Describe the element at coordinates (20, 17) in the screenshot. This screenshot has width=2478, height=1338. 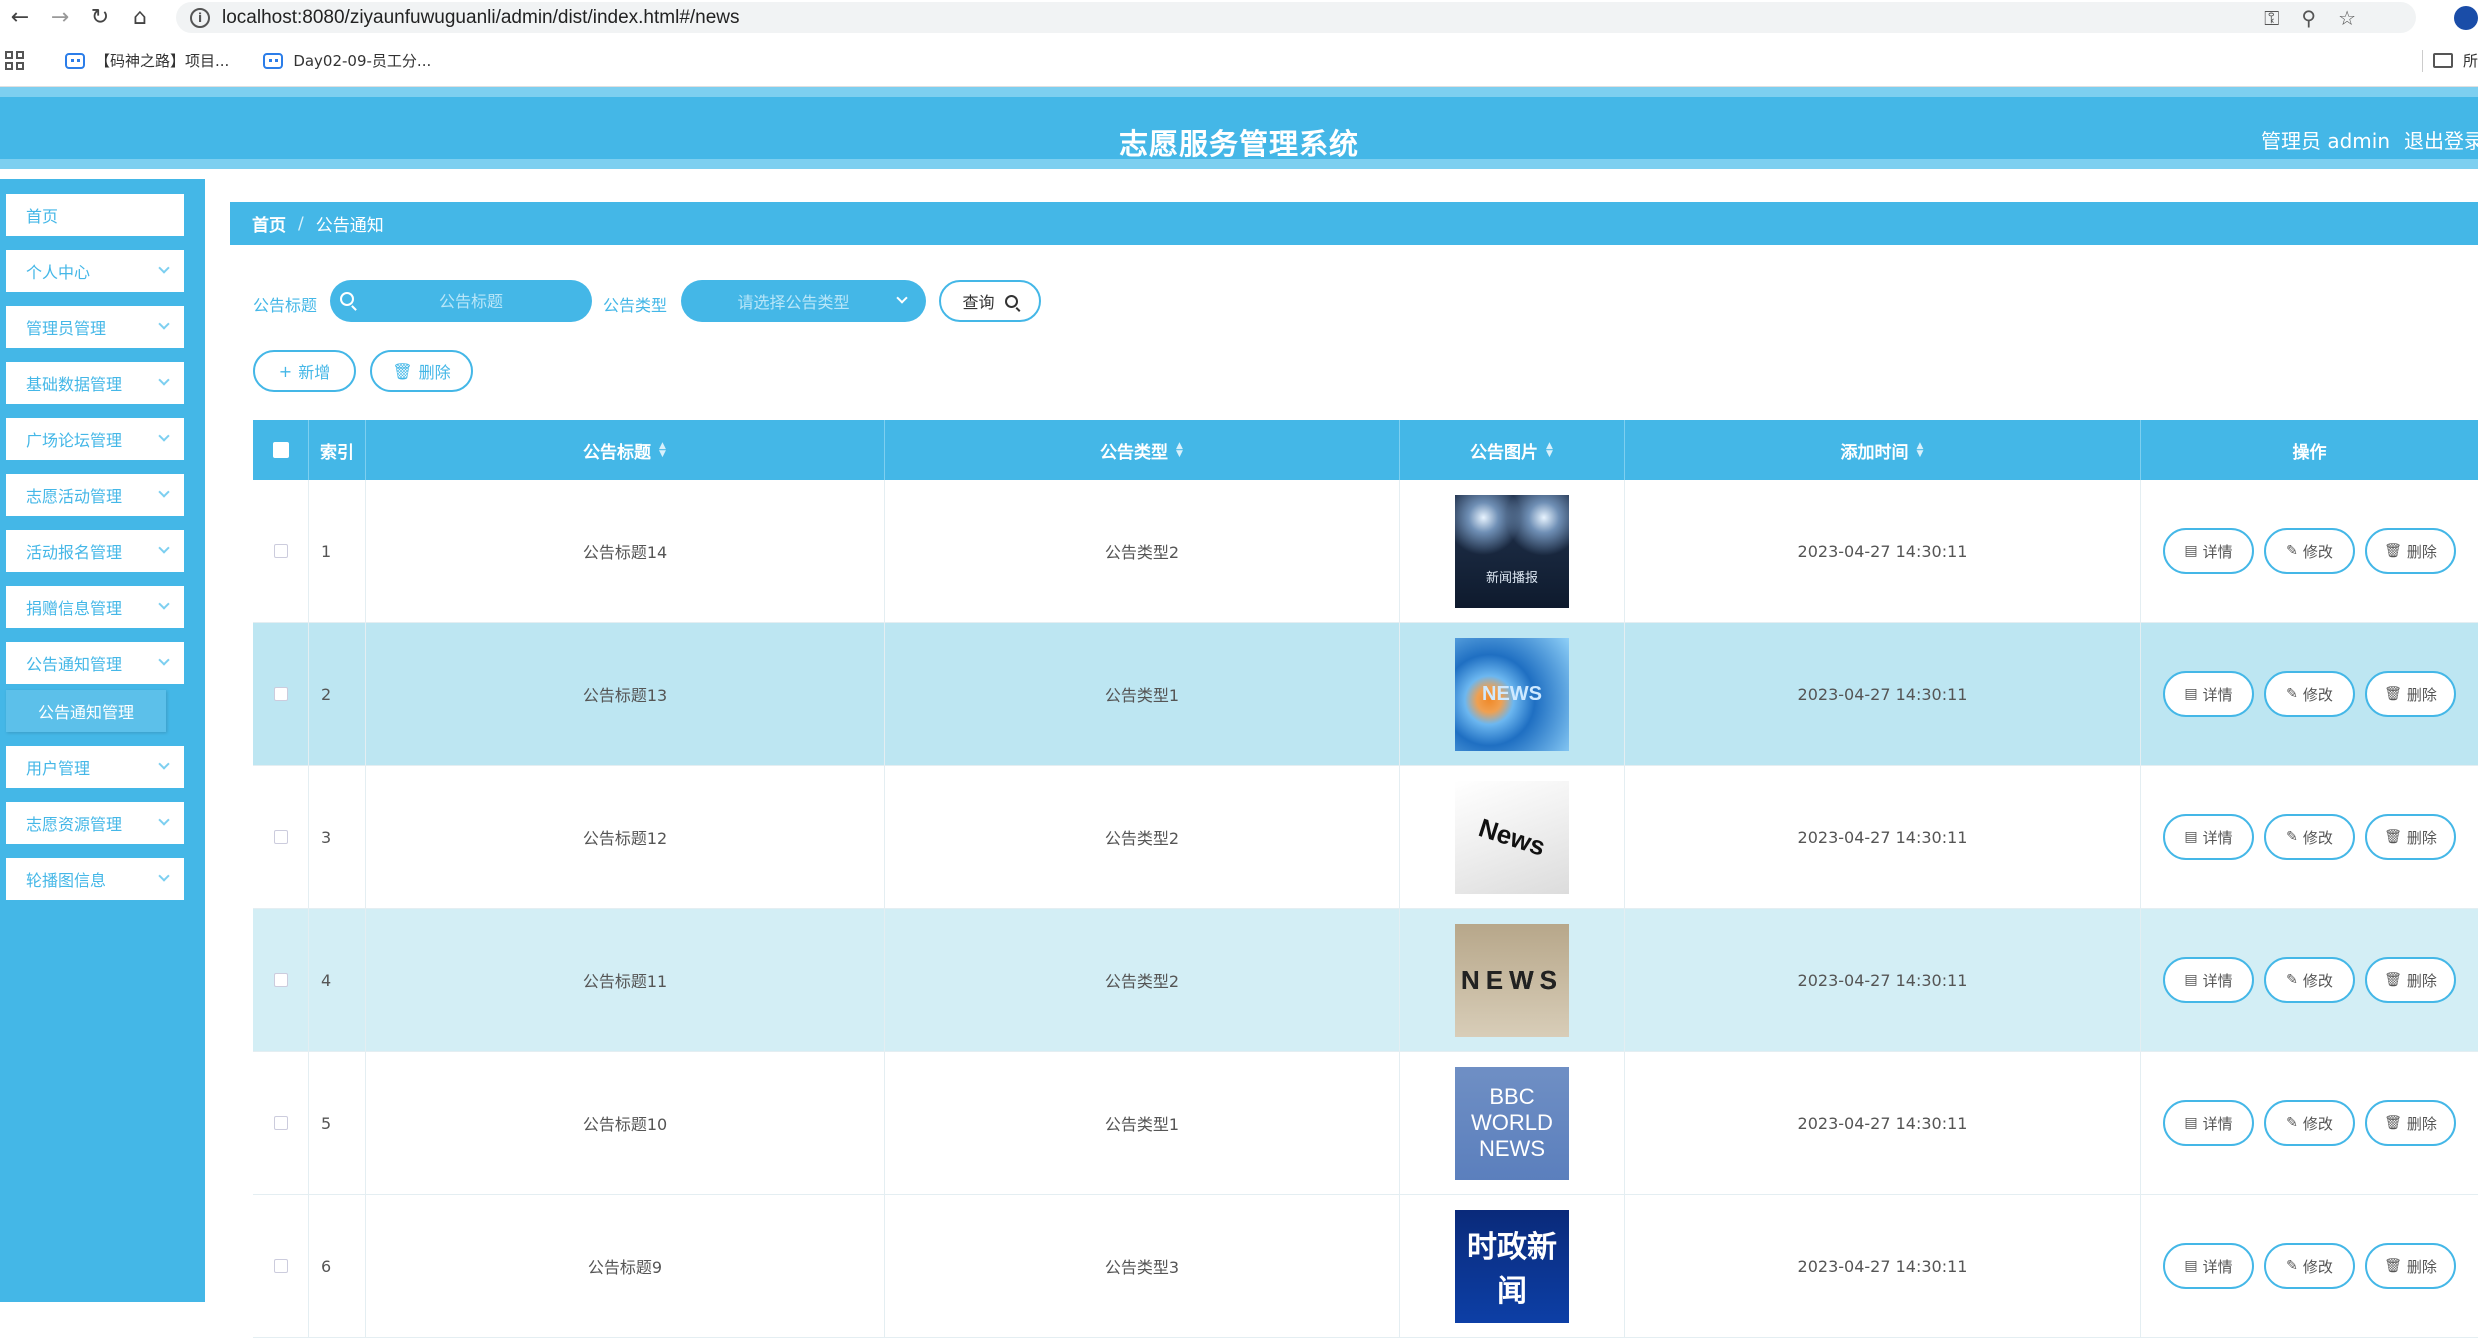
I see `back-icon: ←` at that location.